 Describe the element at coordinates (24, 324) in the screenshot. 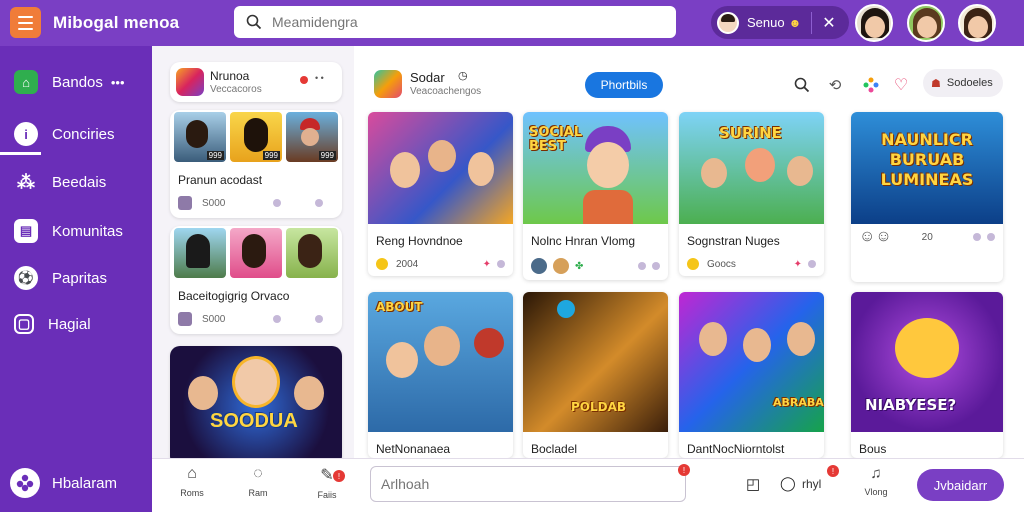

I see `shop-icon: ▢` at that location.